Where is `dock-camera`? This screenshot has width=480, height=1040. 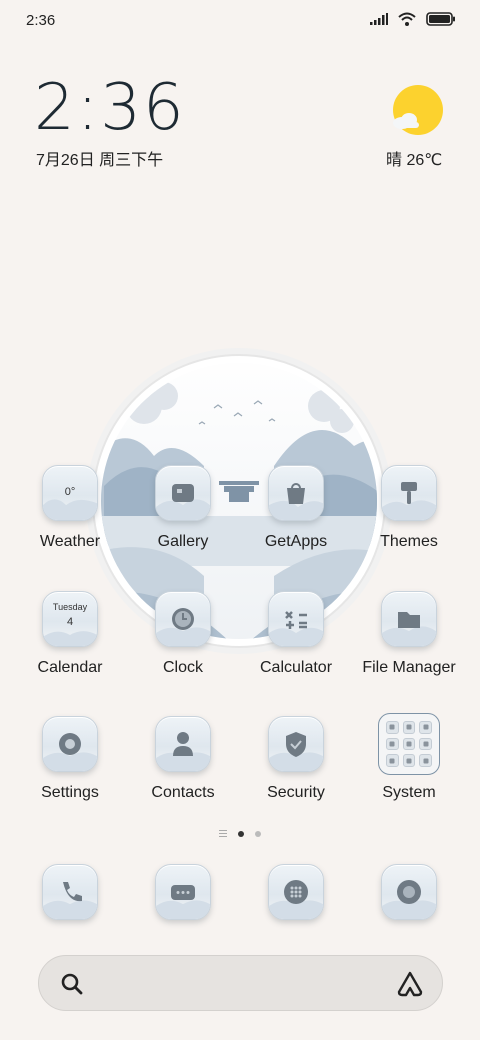 dock-camera is located at coordinates (409, 892).